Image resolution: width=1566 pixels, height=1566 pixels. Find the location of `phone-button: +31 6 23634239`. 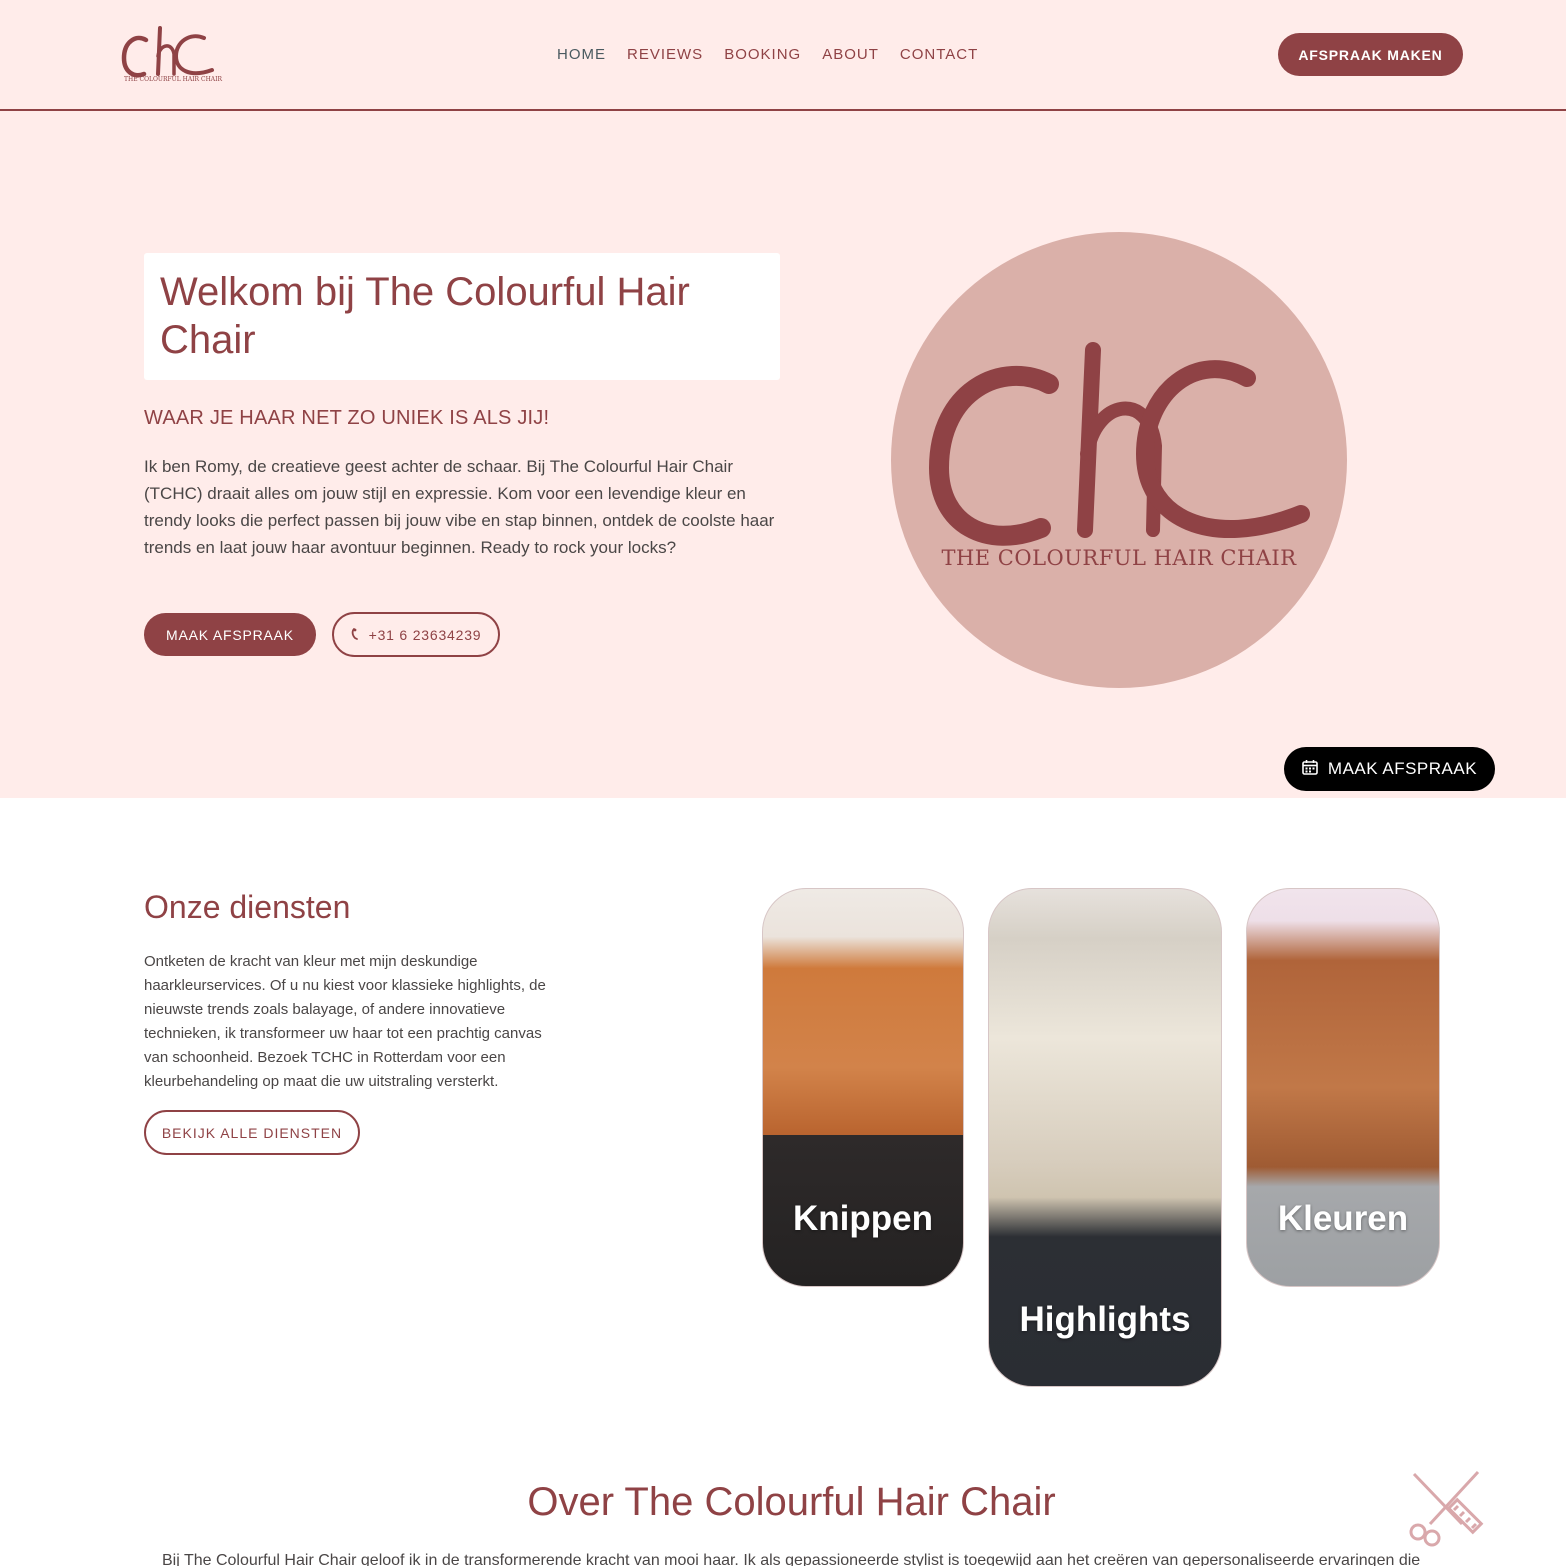

phone-button: +31 6 23634239 is located at coordinates (416, 634).